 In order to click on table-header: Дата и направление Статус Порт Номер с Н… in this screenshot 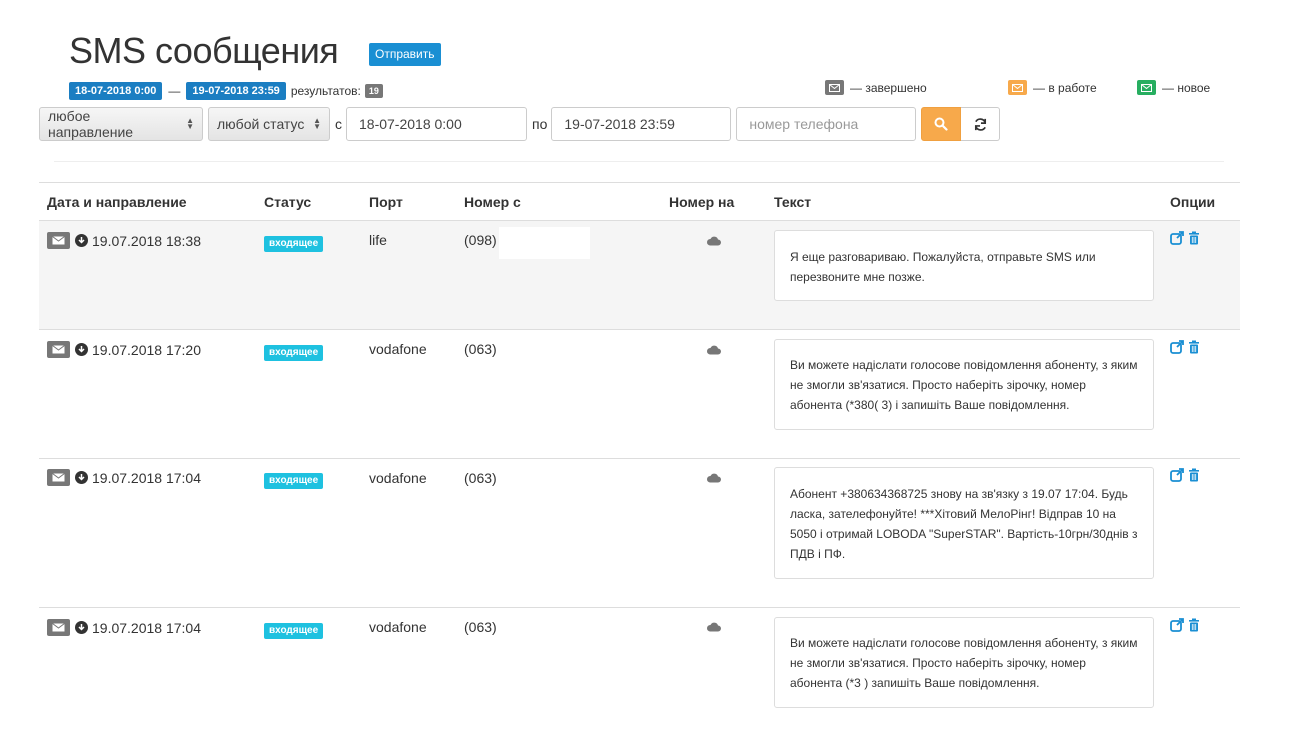, I will do `click(639, 202)`.